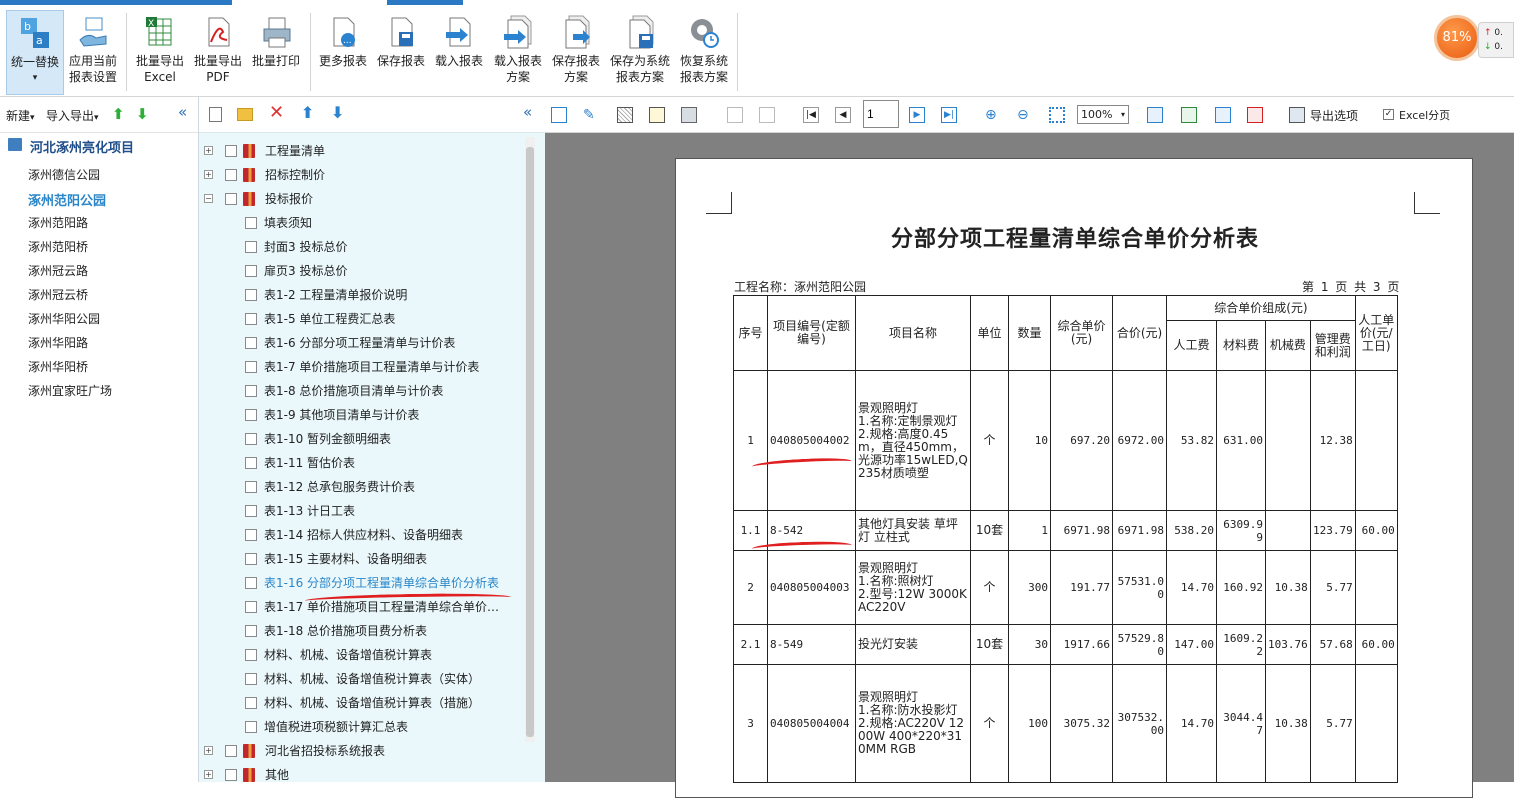 The width and height of the screenshot is (1514, 798). I want to click on new-button: 新建▾, so click(20, 115).